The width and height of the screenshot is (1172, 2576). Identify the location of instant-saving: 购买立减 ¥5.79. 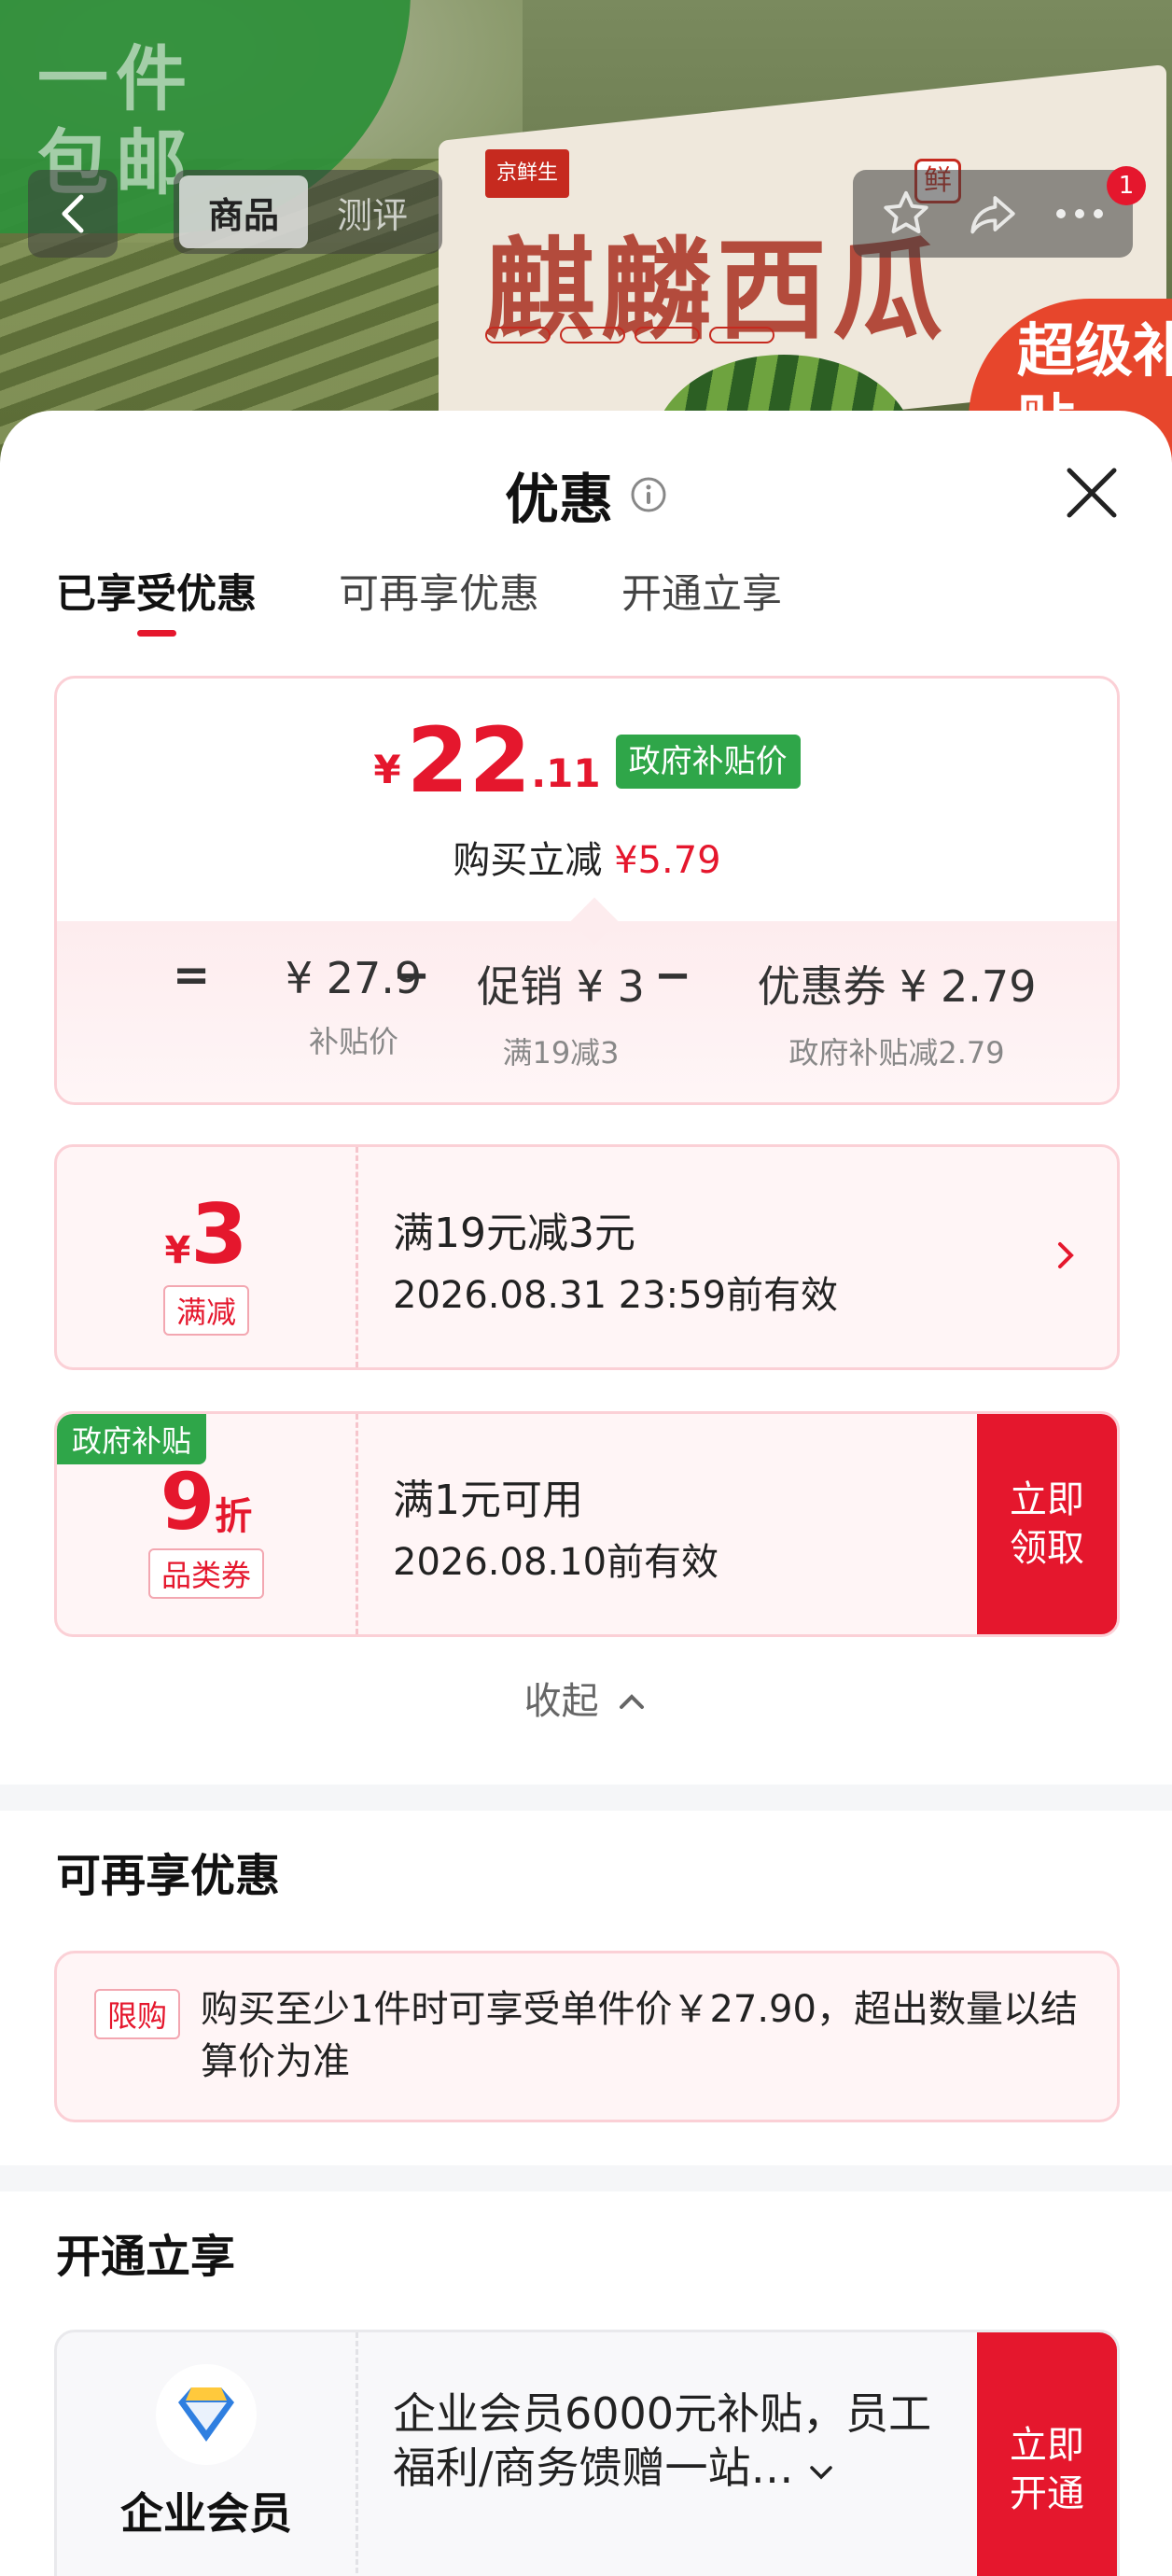
(587, 857).